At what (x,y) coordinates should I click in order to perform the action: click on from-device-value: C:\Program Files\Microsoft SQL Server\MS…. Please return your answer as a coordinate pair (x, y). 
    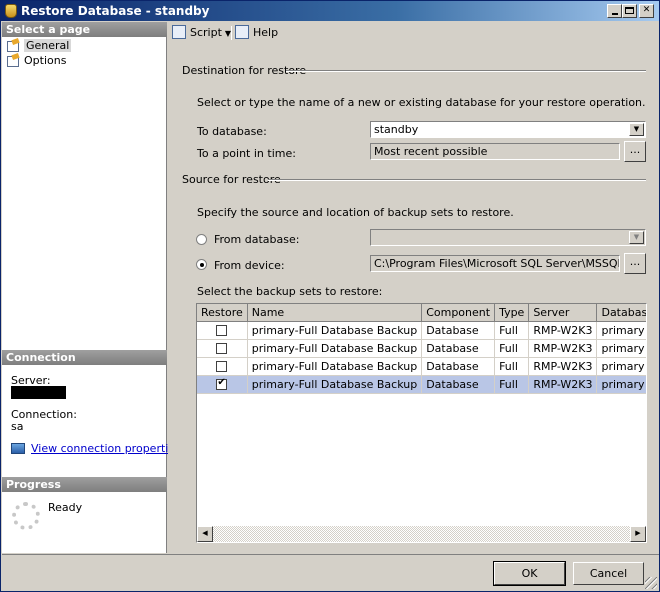
    Looking at the image, I should click on (496, 263).